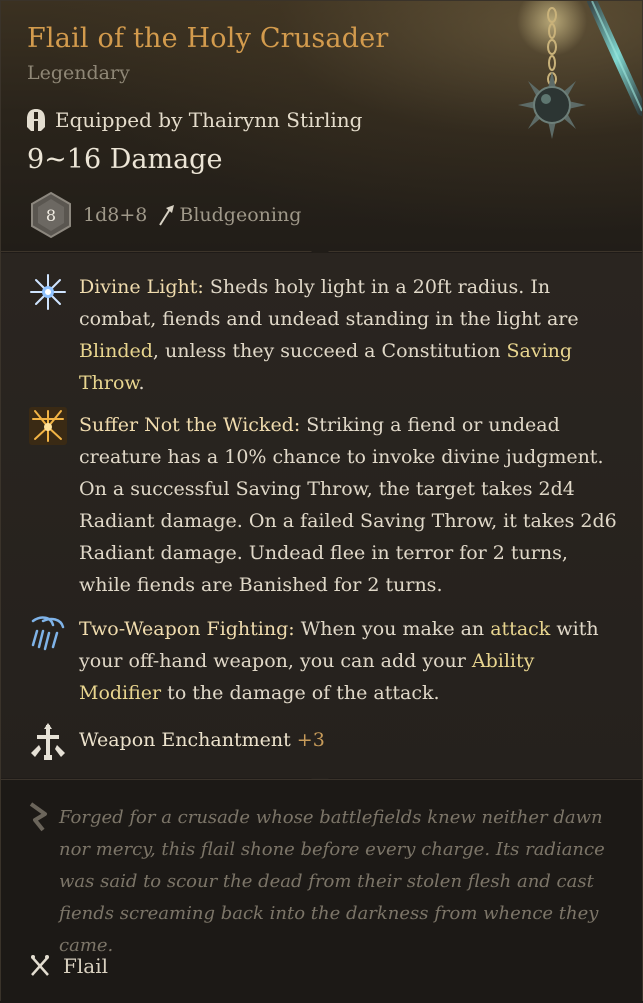 Image resolution: width=643 pixels, height=1003 pixels. I want to click on flail-type-icon, so click(40, 965).